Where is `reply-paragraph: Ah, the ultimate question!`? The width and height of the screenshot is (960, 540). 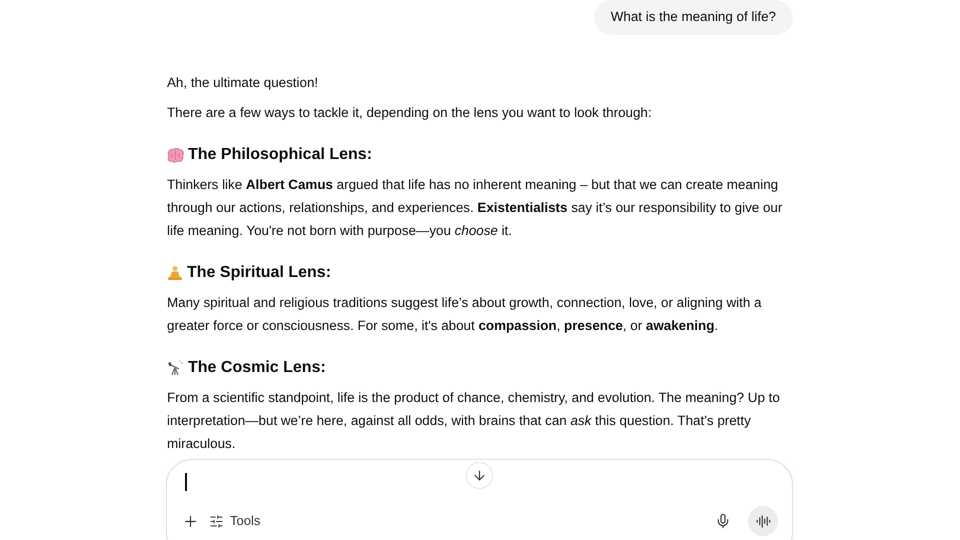 reply-paragraph: Ah, the ultimate question! is located at coordinates (243, 83).